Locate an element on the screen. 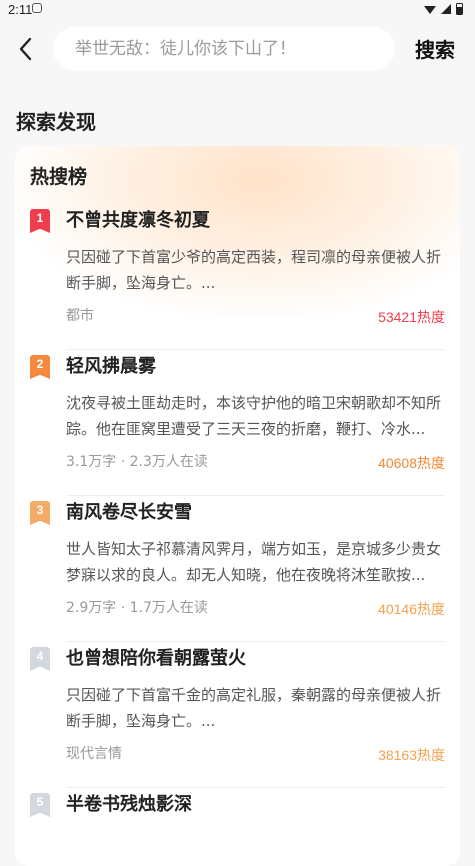  book-title: 不曾共度凛冬初夏 is located at coordinates (138, 219).